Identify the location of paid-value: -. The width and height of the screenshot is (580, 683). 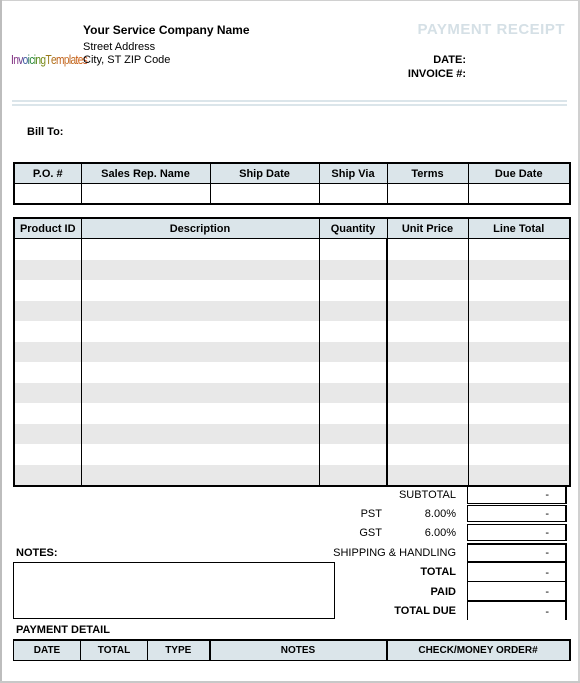
(517, 591).